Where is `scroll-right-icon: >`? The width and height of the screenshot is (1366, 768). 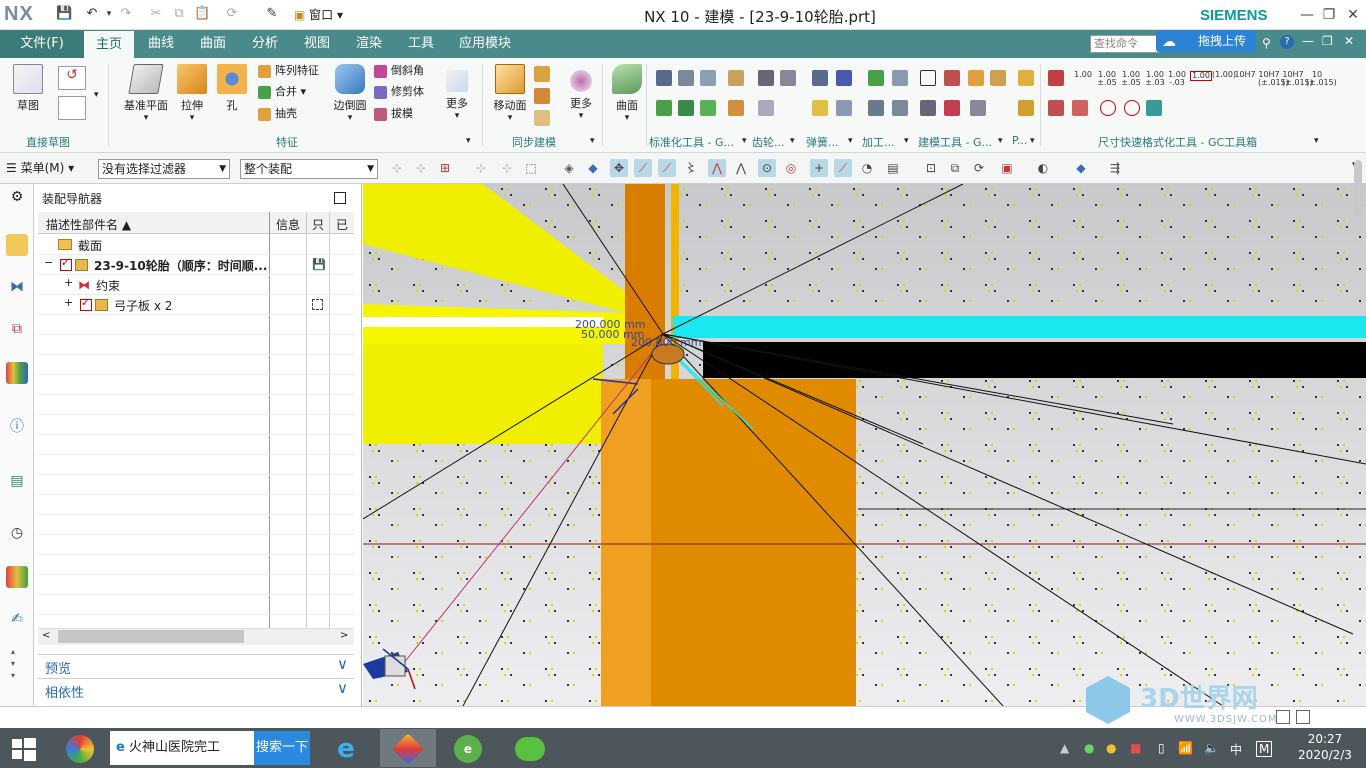
scroll-right-icon: > is located at coordinates (344, 635).